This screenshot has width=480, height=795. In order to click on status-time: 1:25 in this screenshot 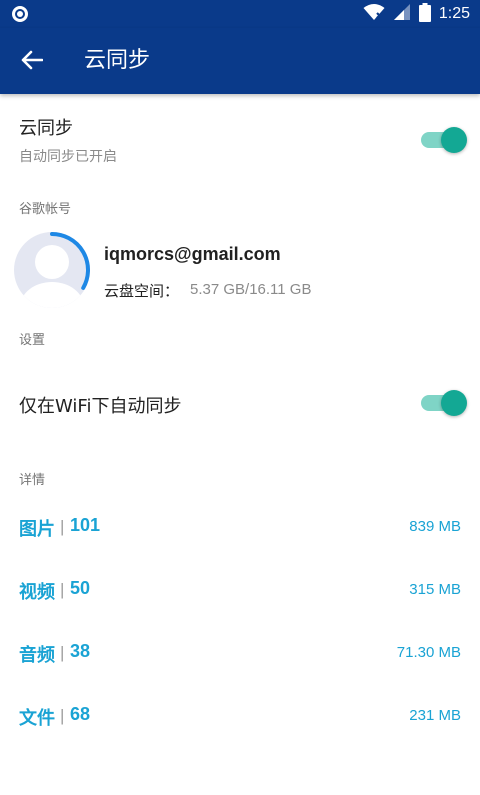, I will do `click(454, 13)`.